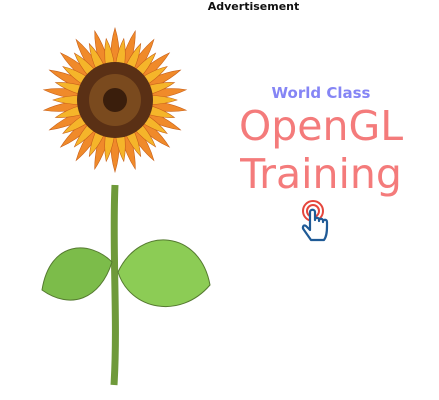  What do you see at coordinates (321, 93) in the screenshot?
I see `ad-subtitle: World Class` at bounding box center [321, 93].